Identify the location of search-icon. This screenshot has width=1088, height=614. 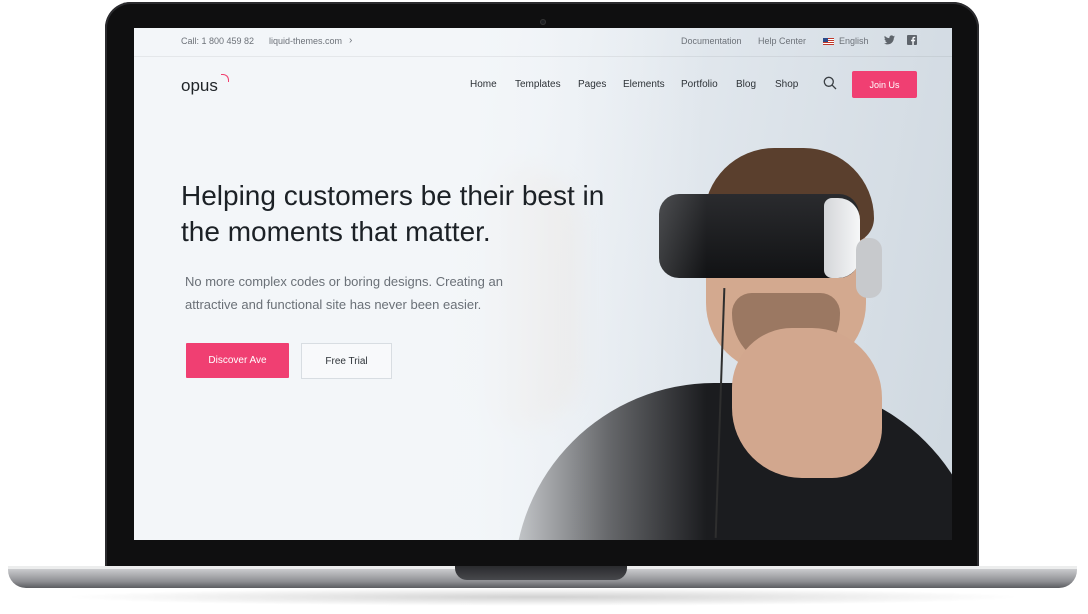
(830, 83).